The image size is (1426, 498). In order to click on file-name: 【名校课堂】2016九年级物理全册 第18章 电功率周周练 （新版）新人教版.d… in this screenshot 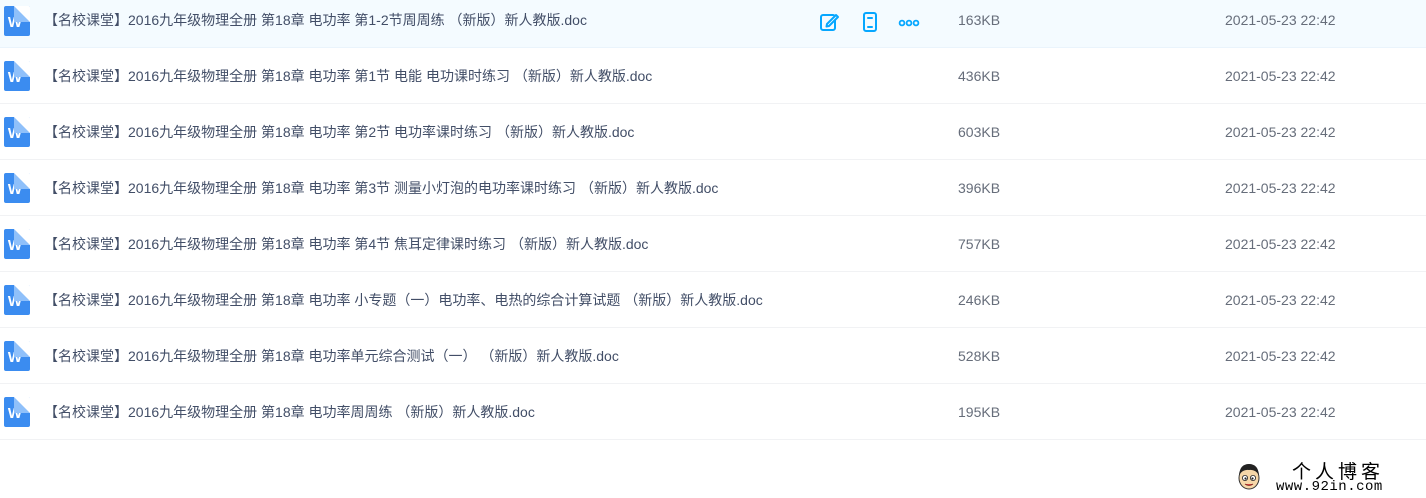, I will do `click(289, 412)`.